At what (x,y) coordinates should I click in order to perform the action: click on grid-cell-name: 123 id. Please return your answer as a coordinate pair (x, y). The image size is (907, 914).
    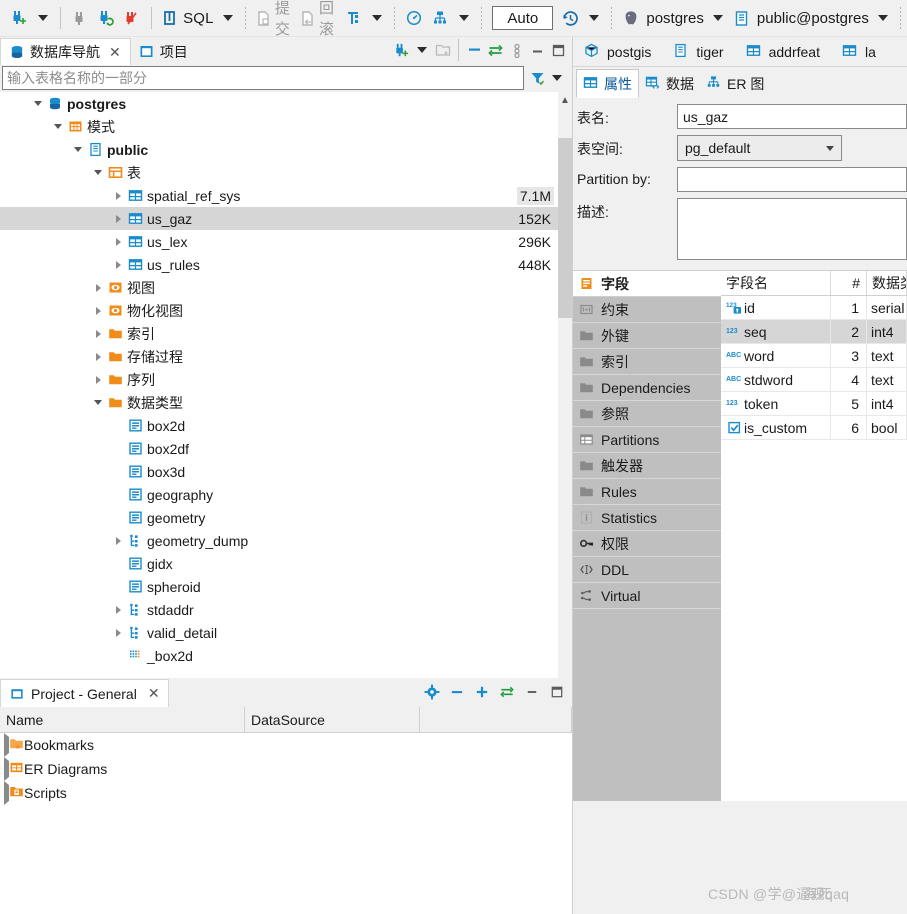
    Looking at the image, I should click on (776, 307).